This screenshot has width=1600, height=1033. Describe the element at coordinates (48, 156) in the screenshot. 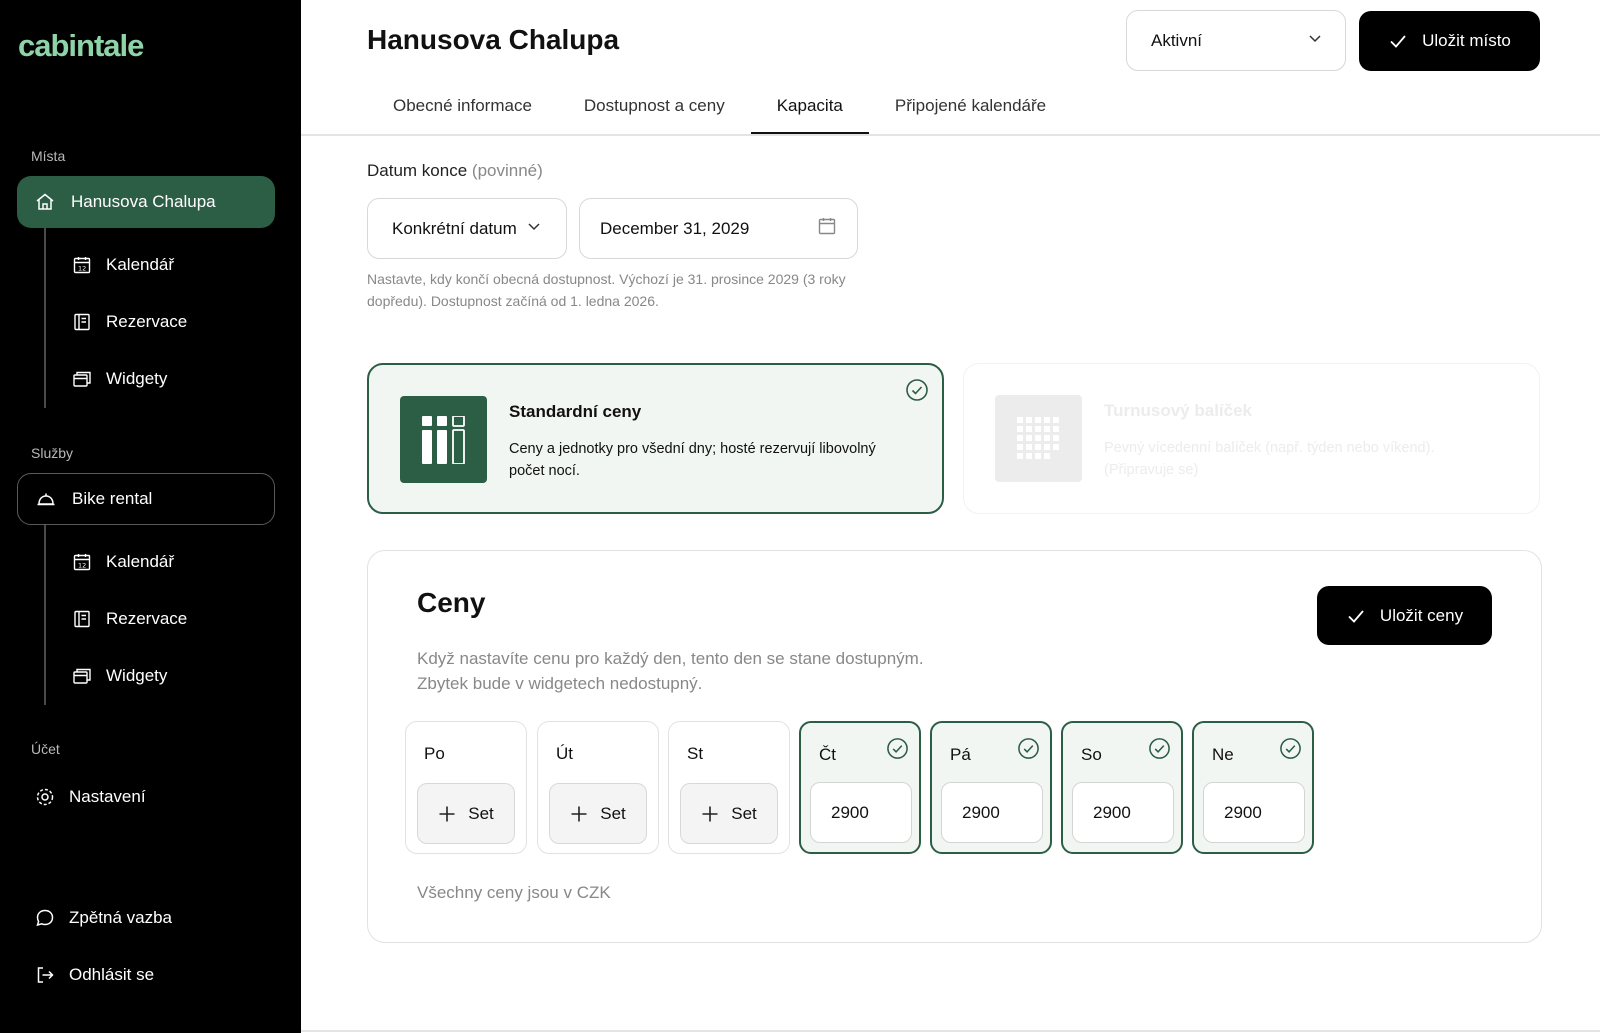

I see `places-section-label: Místa` at that location.